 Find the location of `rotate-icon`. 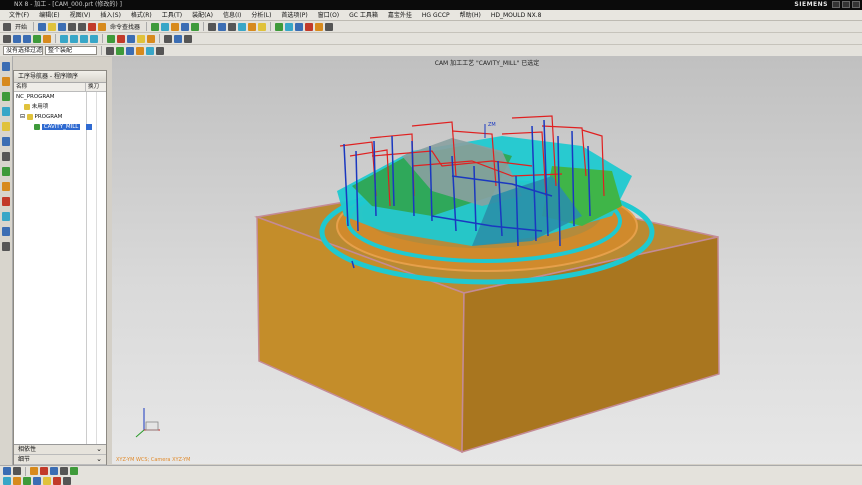

rotate-icon is located at coordinates (232, 26).